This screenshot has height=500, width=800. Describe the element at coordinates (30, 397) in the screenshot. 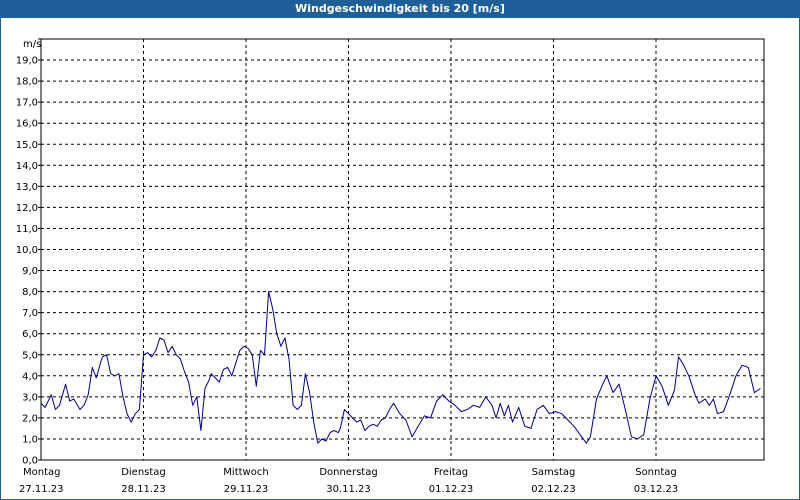

I see `y-tick-label: 3,0` at that location.